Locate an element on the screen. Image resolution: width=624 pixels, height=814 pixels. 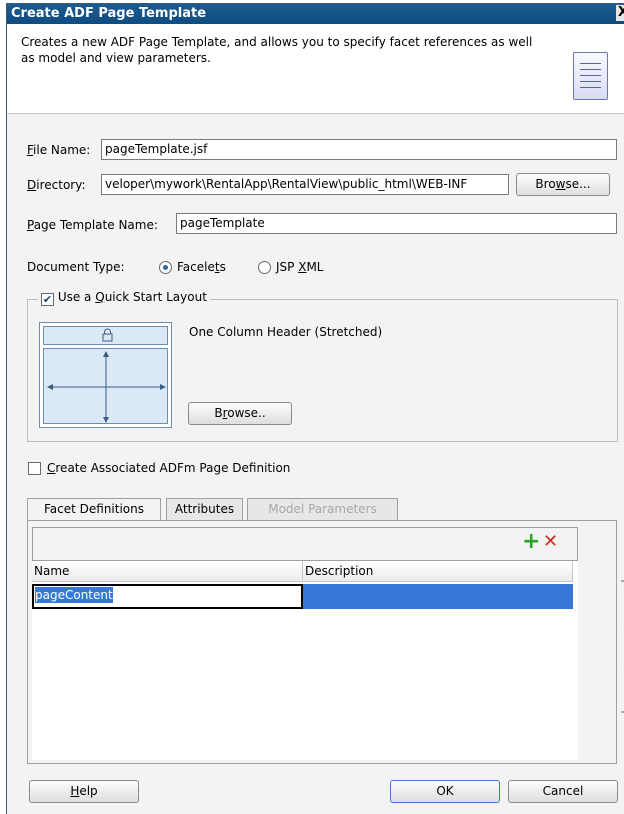
move-to-top-icon: ⇧ is located at coordinates (621, 589).